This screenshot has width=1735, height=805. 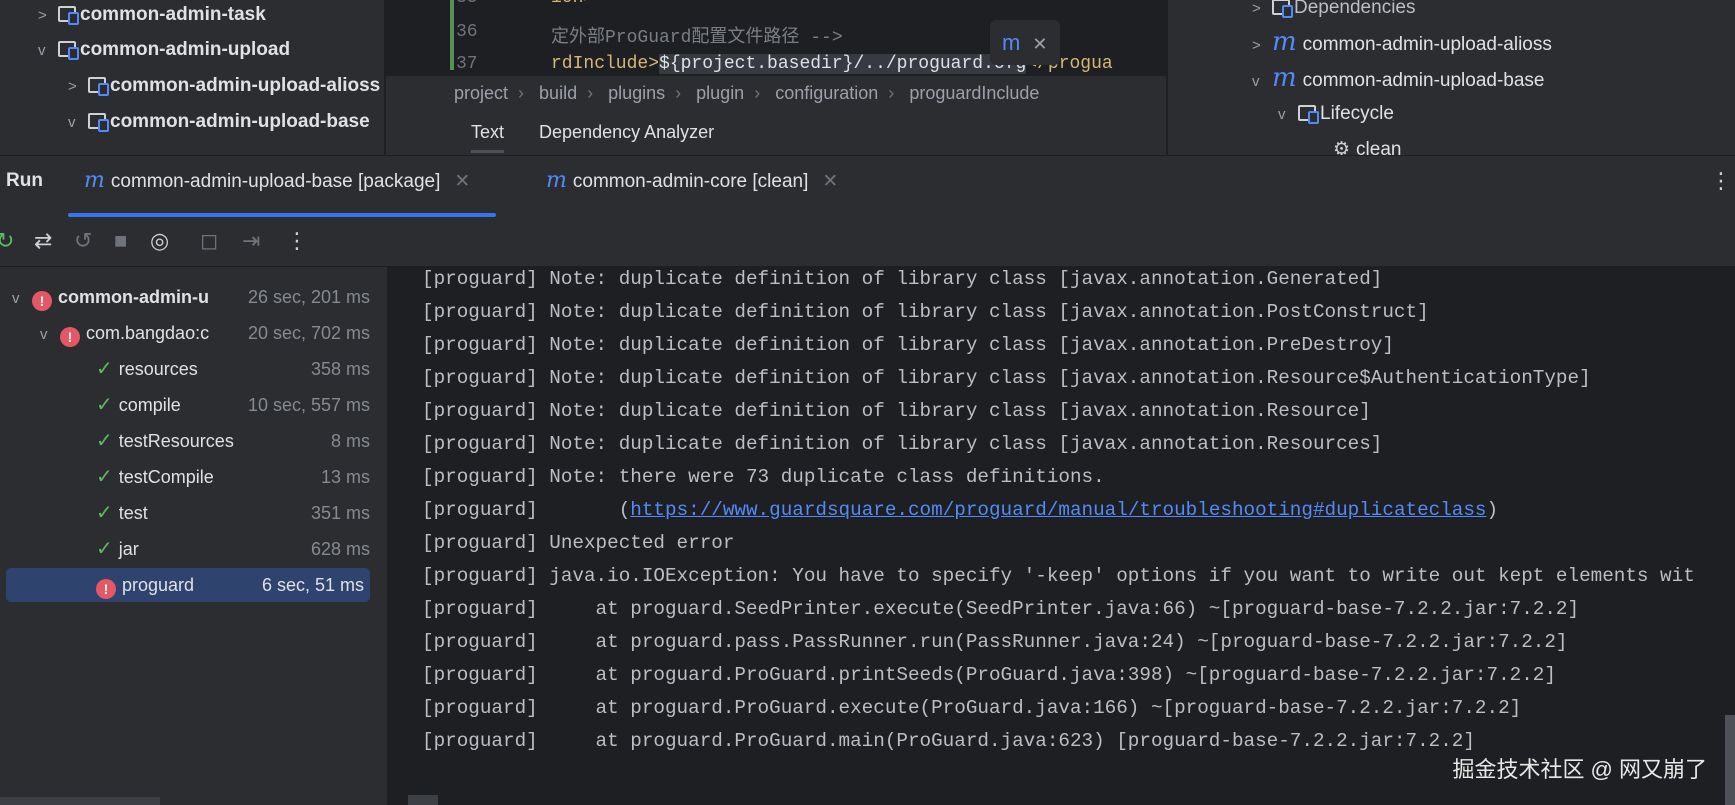 What do you see at coordinates (297, 241) in the screenshot?
I see `more-icon: ⋮` at bounding box center [297, 241].